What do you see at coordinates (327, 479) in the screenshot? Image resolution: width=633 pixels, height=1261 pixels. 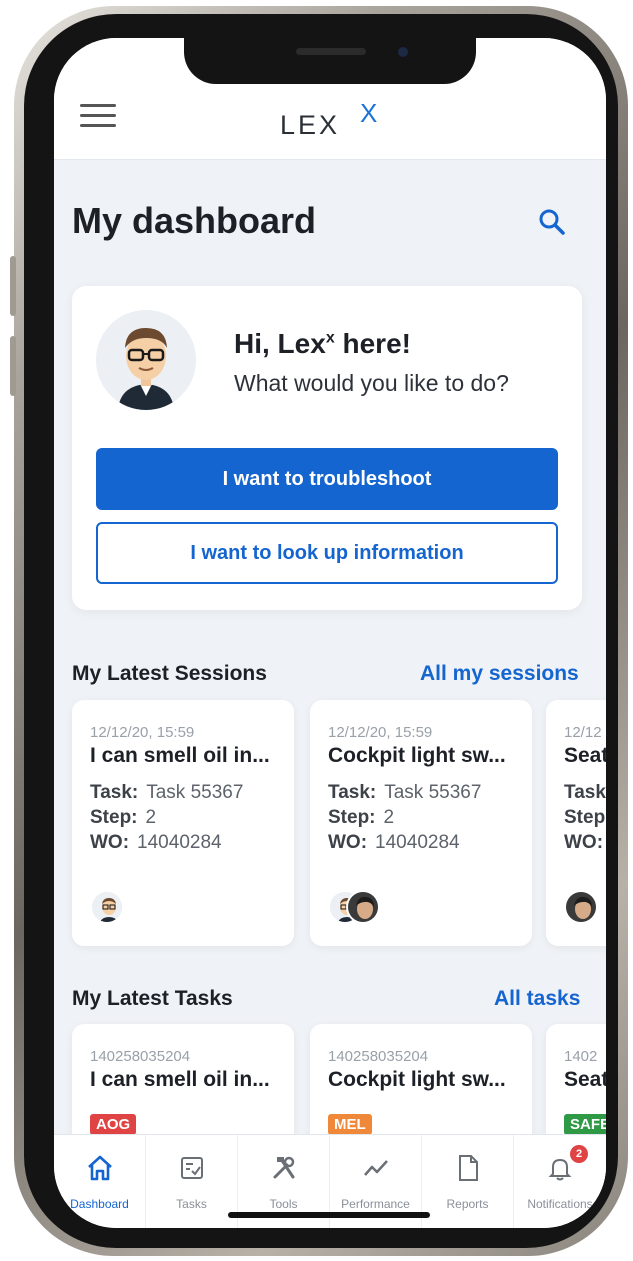 I see `troubleshoot-button: I want to troubleshoot` at bounding box center [327, 479].